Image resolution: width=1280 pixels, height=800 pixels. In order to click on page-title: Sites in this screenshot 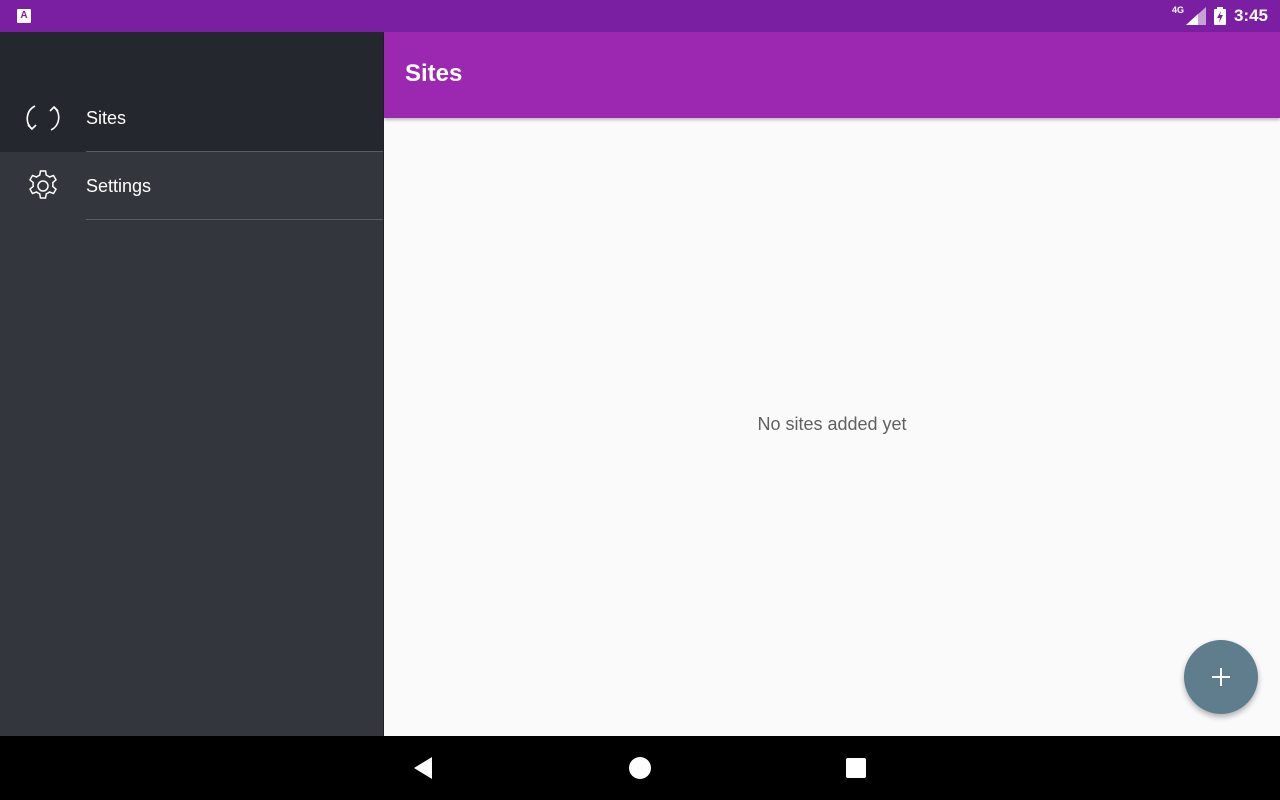, I will do `click(434, 73)`.